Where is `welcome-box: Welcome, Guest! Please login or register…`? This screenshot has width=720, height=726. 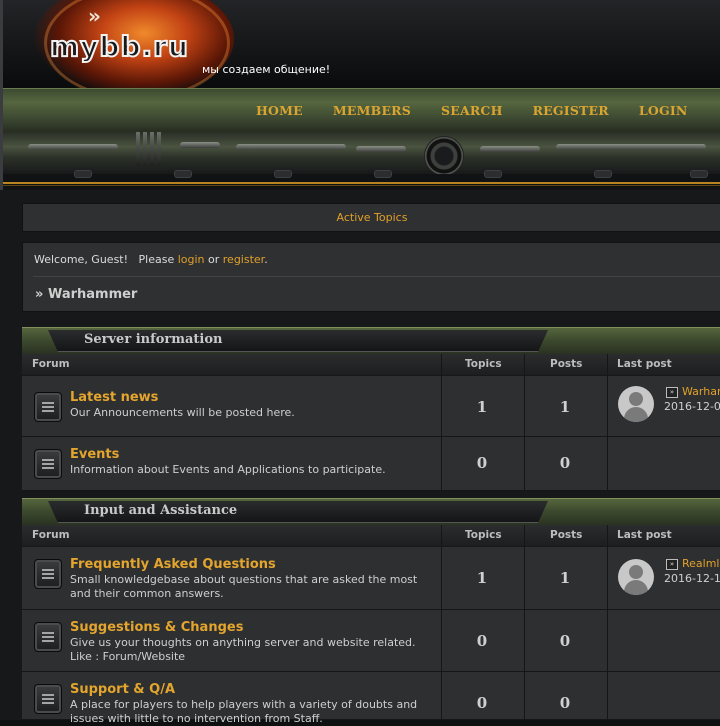
welcome-box: Welcome, Guest! Please login or register… is located at coordinates (371, 277).